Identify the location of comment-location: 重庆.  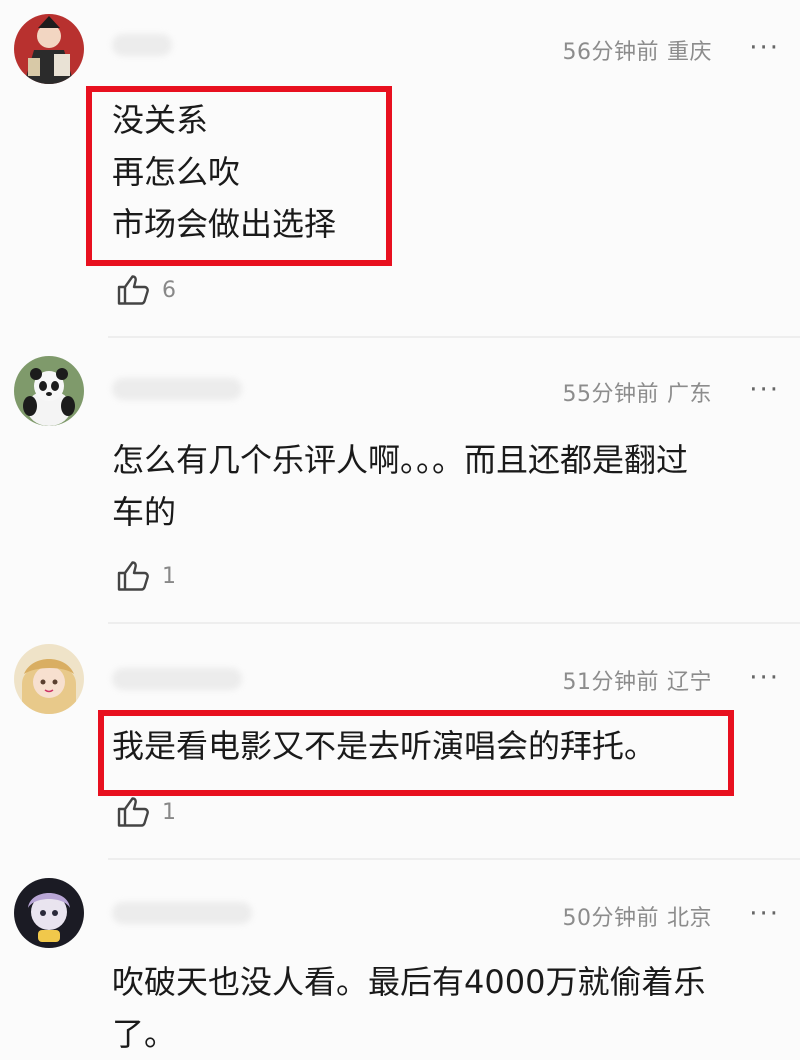
(689, 52).